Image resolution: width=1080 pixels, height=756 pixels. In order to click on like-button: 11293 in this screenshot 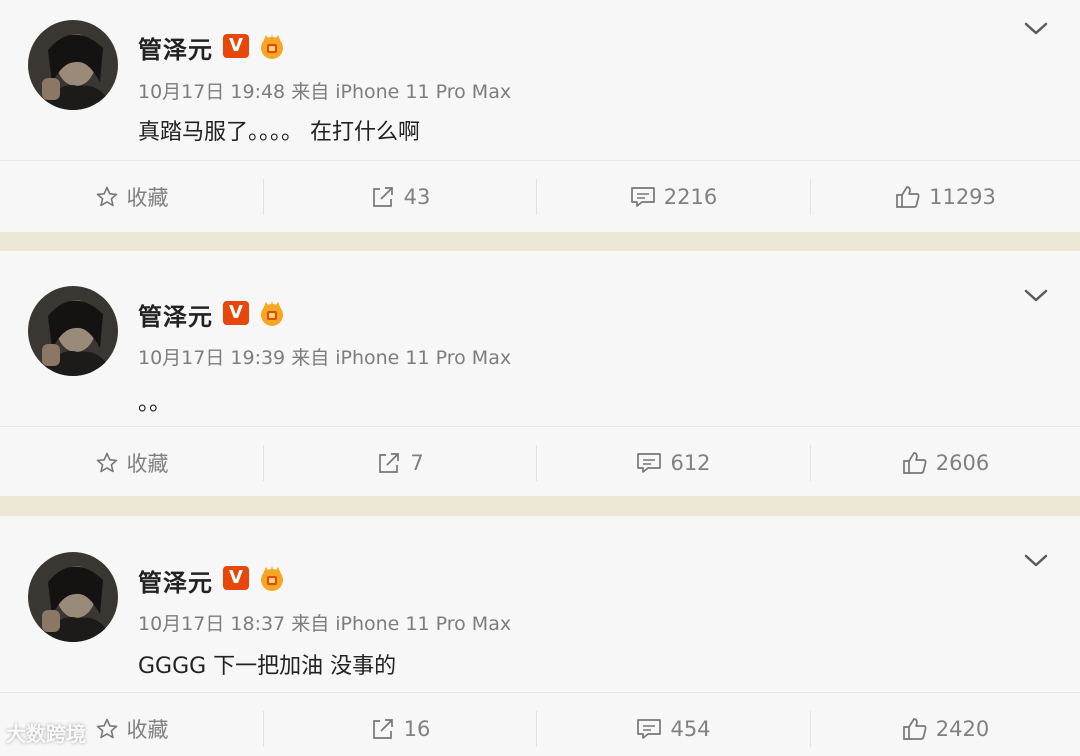, I will do `click(945, 196)`.